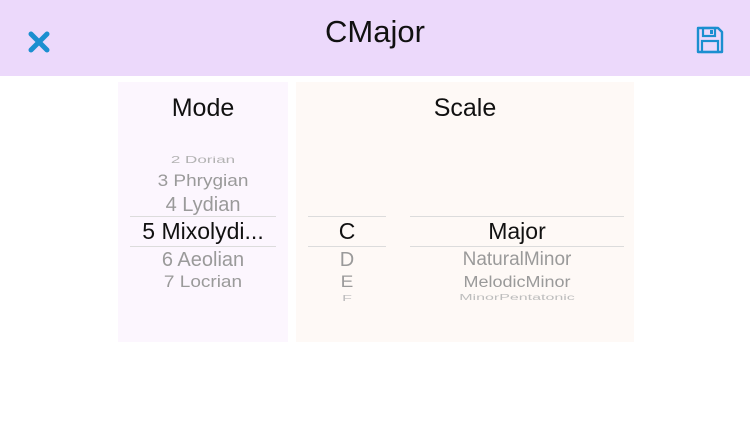  Describe the element at coordinates (347, 216) in the screenshot. I see `root-selection-top-line` at that location.